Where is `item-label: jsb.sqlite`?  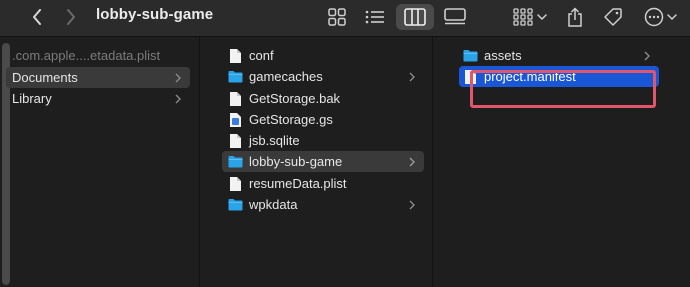
item-label: jsb.sqlite is located at coordinates (274, 140).